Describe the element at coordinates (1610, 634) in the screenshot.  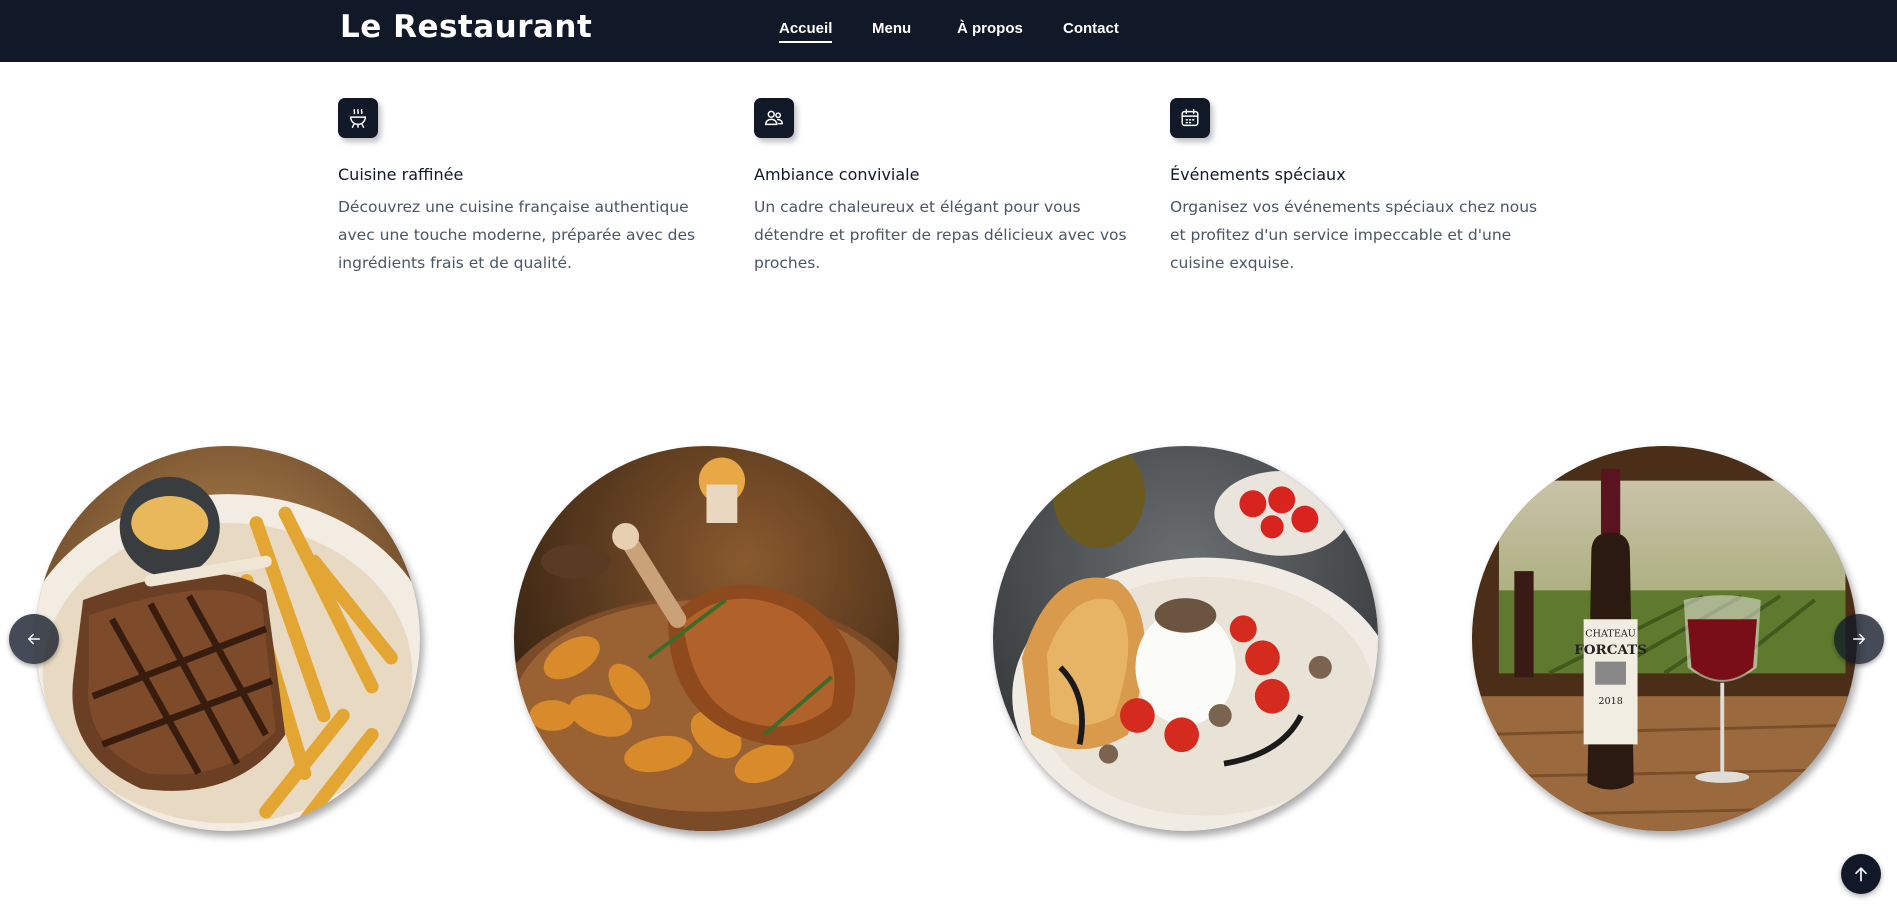
I see `svg-text: CHATEAU` at that location.